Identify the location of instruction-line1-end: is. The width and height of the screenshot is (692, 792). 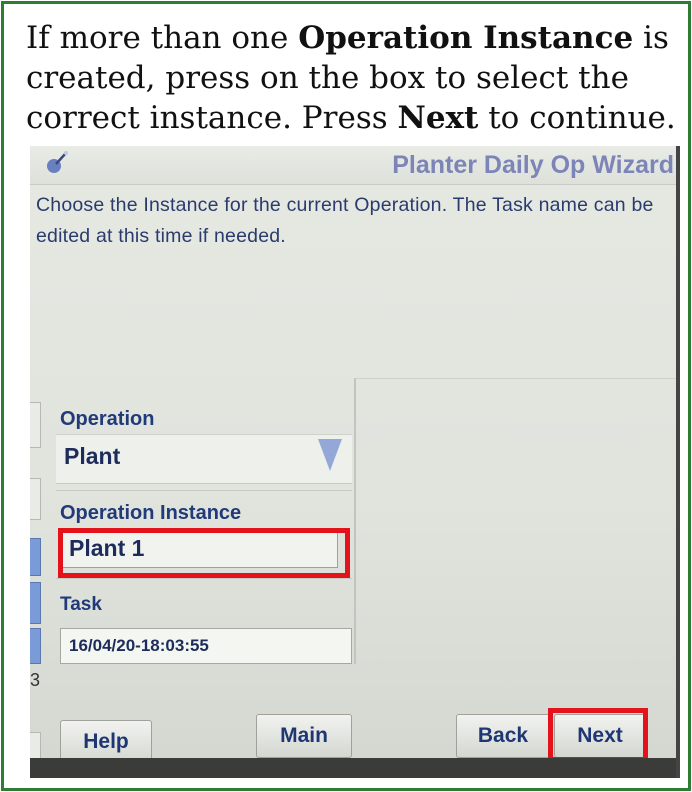
(651, 38).